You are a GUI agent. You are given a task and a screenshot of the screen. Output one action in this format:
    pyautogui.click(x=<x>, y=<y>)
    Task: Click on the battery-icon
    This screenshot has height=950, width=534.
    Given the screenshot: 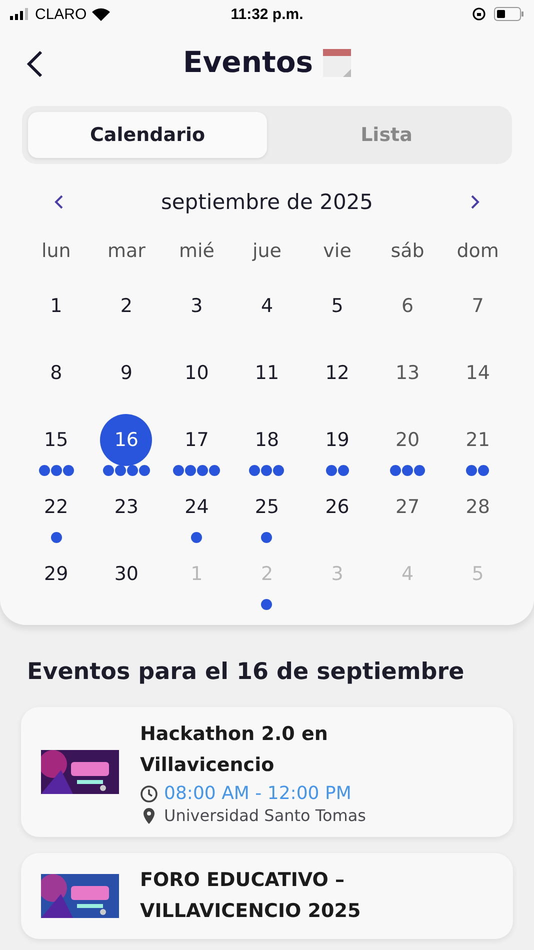 What is the action you would take?
    pyautogui.click(x=509, y=14)
    